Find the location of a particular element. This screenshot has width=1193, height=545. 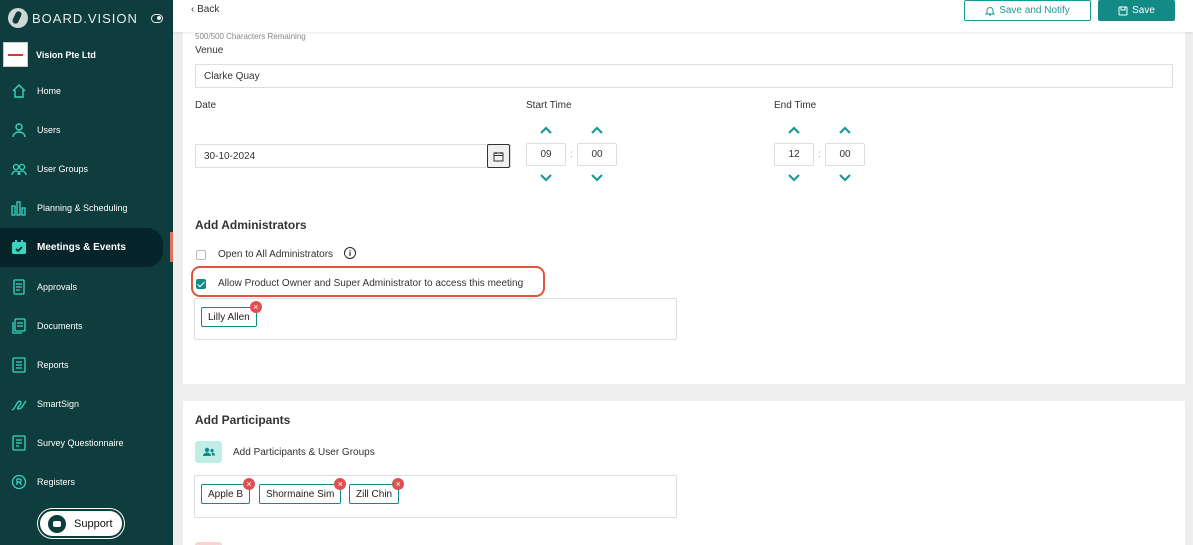

save-button: Save is located at coordinates (1136, 10).